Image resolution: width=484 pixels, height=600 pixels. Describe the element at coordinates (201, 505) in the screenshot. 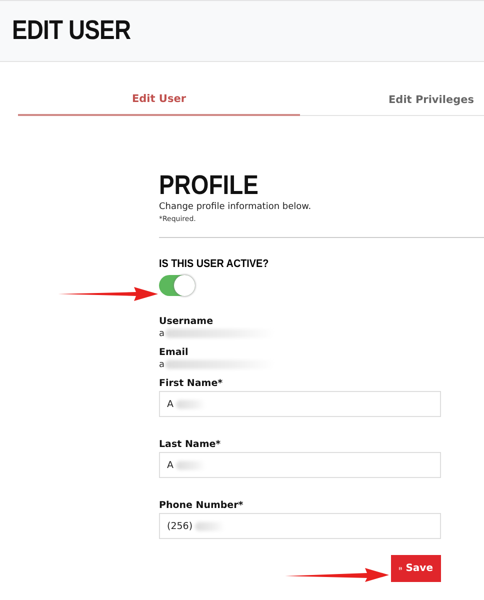

I see `field-label: Phone Number*` at that location.